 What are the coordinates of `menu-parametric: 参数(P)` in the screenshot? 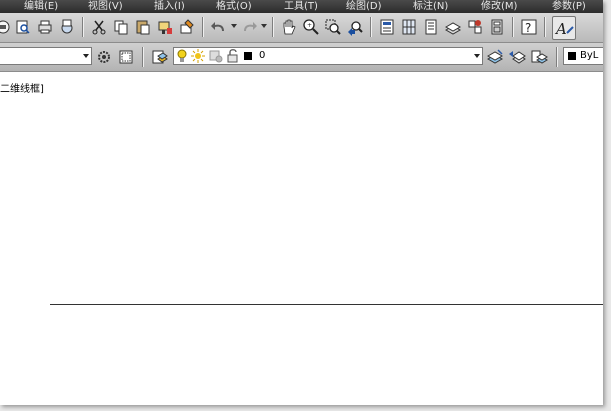 It's located at (569, 6).